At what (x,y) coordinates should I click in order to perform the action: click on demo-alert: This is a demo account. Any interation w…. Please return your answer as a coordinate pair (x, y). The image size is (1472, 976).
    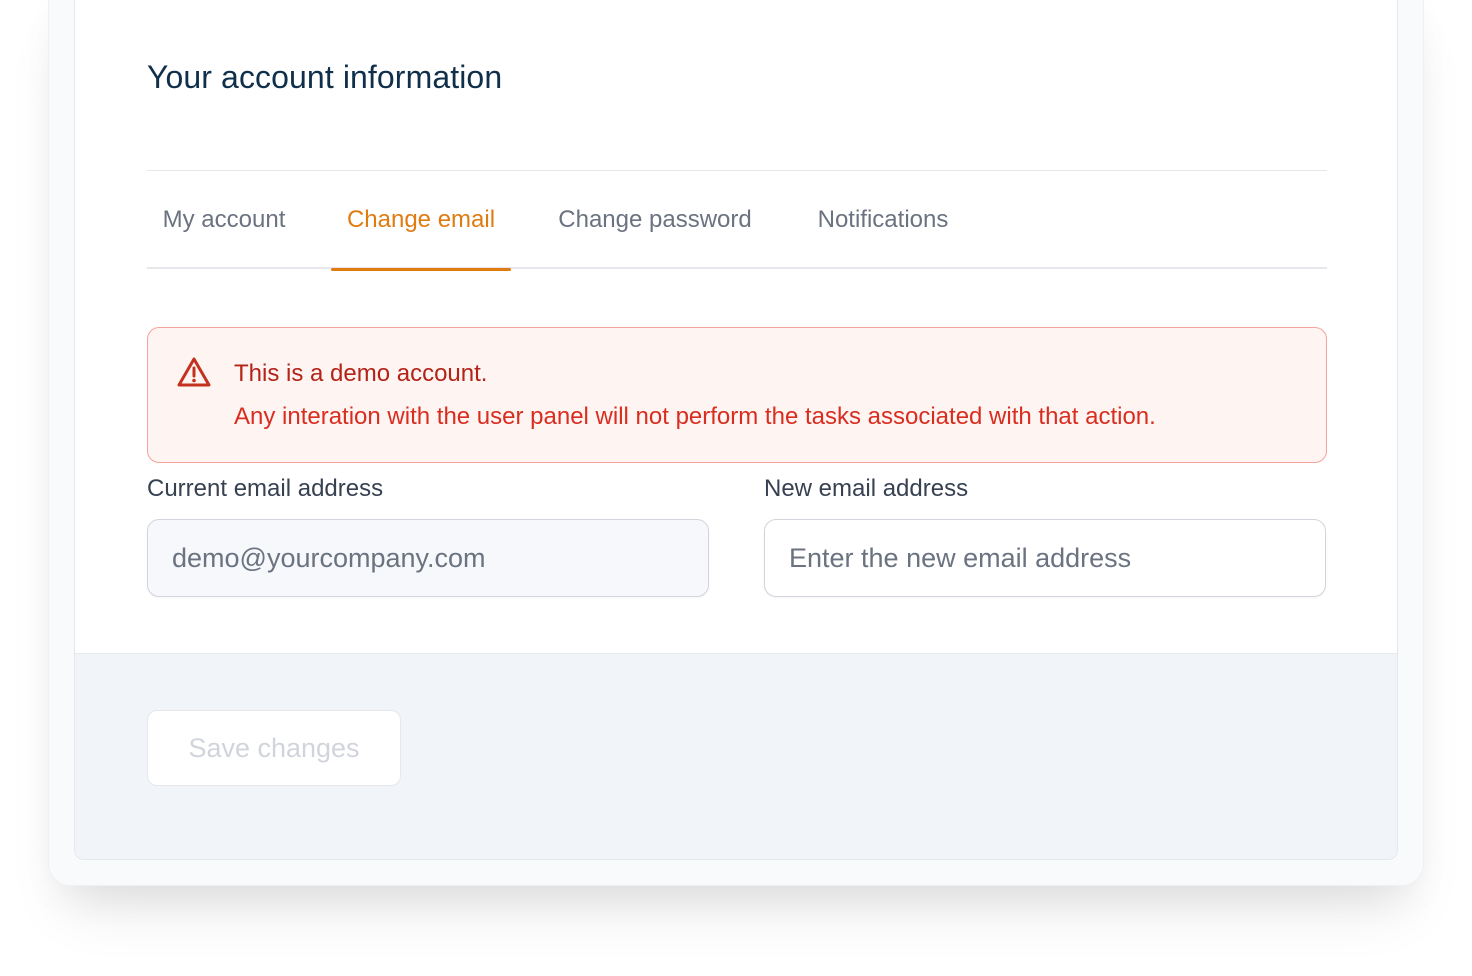
    Looking at the image, I should click on (737, 395).